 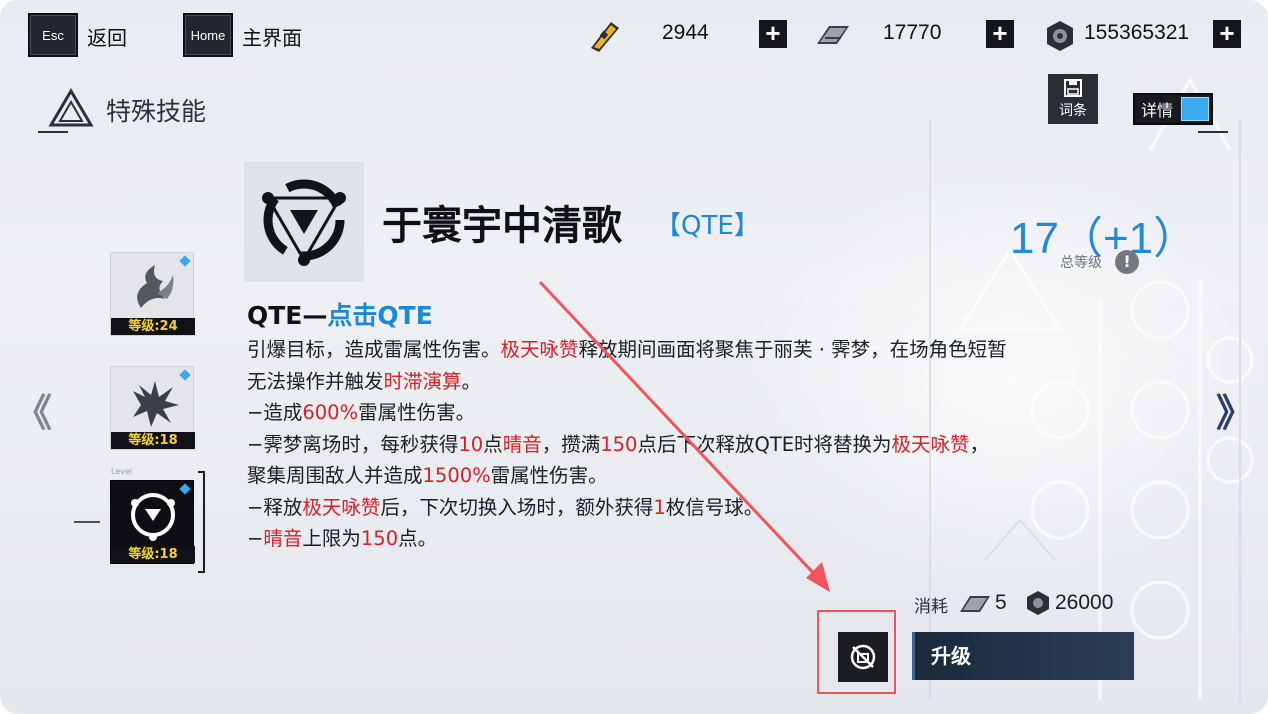 What do you see at coordinates (687, 382) in the screenshot?
I see `description-line: 无法操作并触发时滞演算。` at bounding box center [687, 382].